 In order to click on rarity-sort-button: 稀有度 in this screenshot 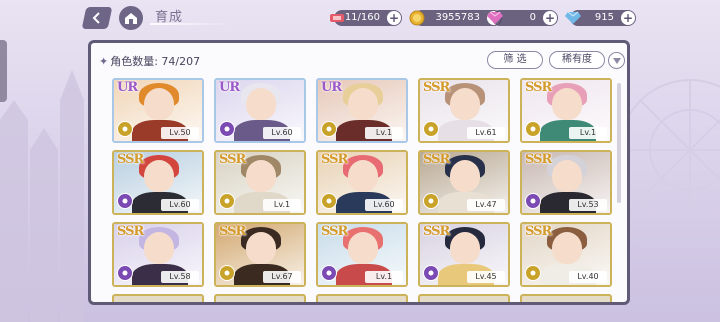, I will do `click(577, 60)`.